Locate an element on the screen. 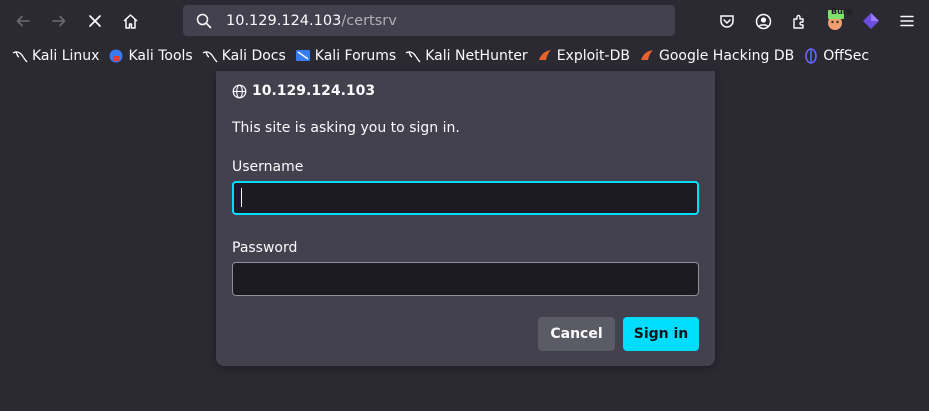 This screenshot has height=411, width=929. bookmark-exploit-db: Exploit-DB is located at coordinates (583, 56).